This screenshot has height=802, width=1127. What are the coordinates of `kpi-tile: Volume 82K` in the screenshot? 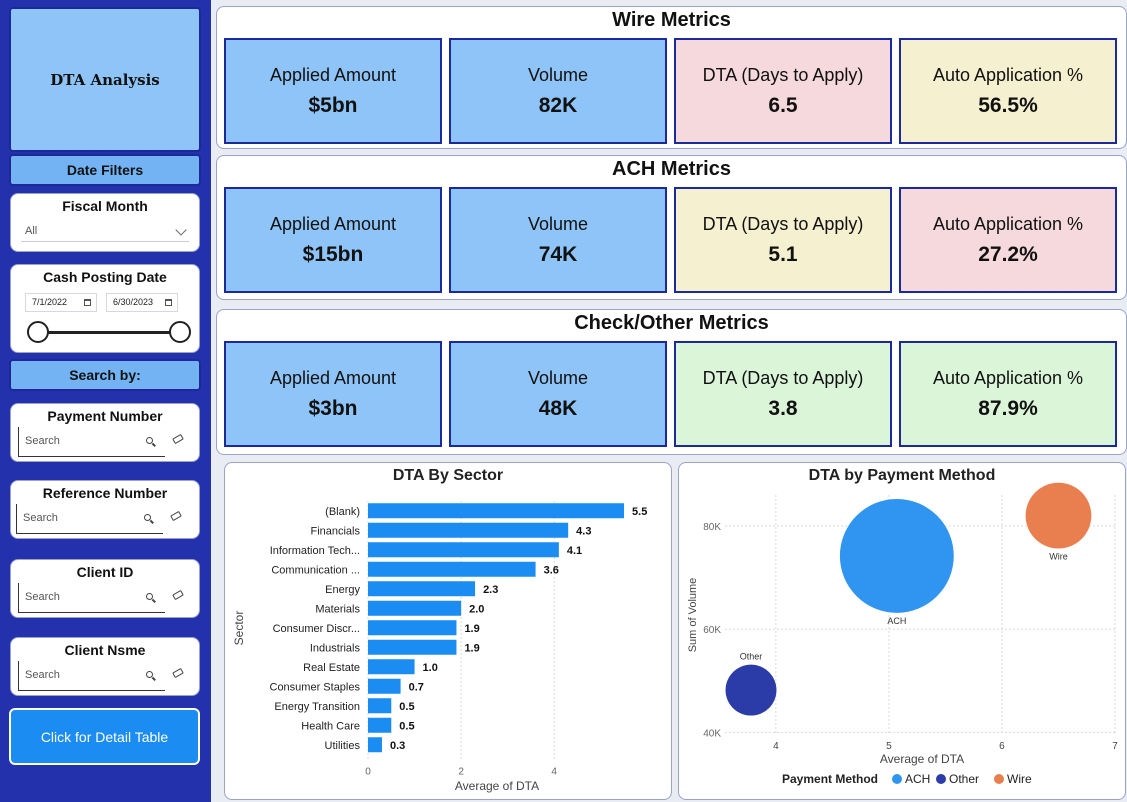 It's located at (558, 91).